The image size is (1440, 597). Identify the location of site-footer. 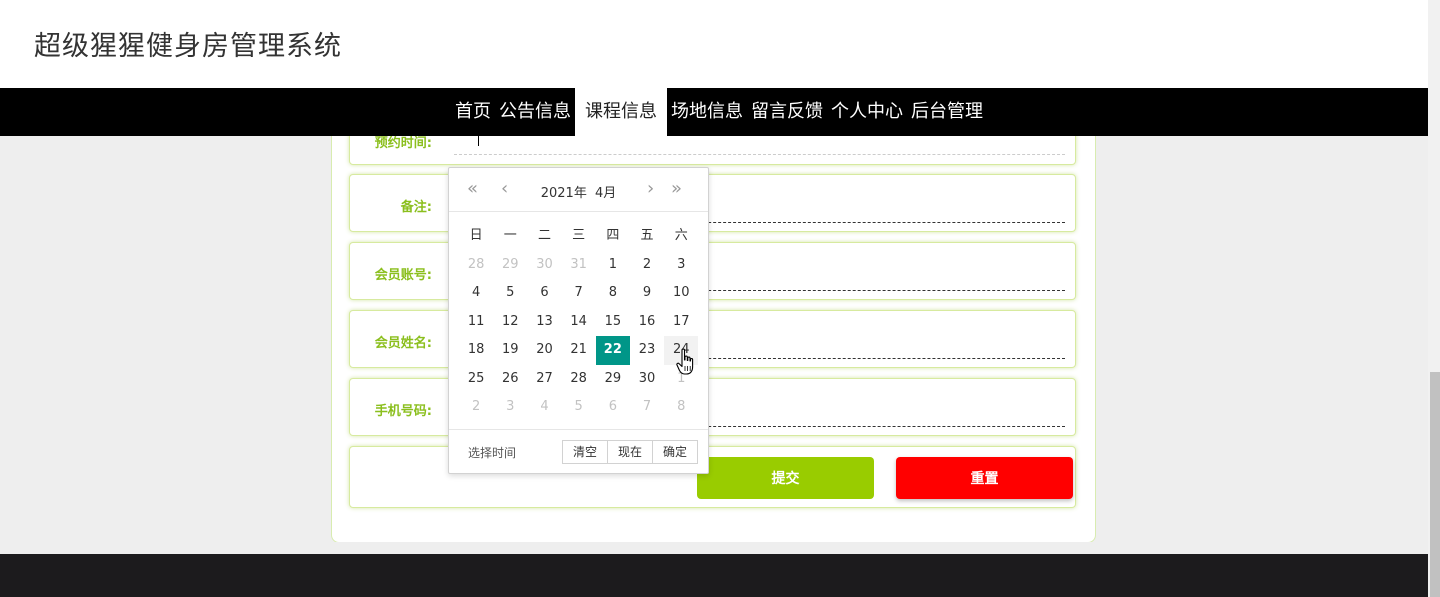
(714, 575).